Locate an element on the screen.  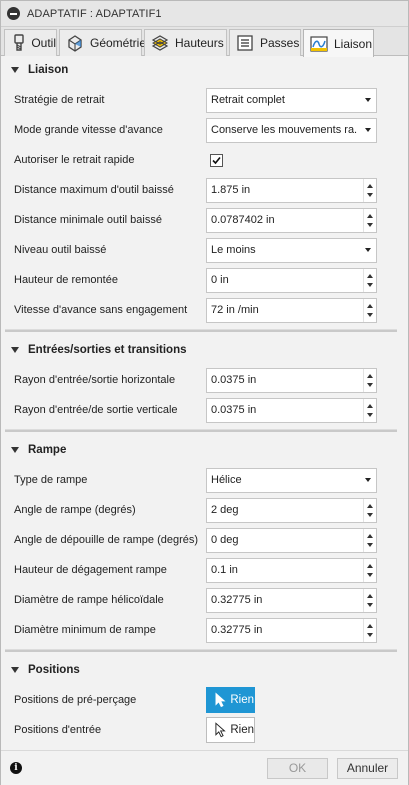
section-title: Liaison is located at coordinates (48, 70).